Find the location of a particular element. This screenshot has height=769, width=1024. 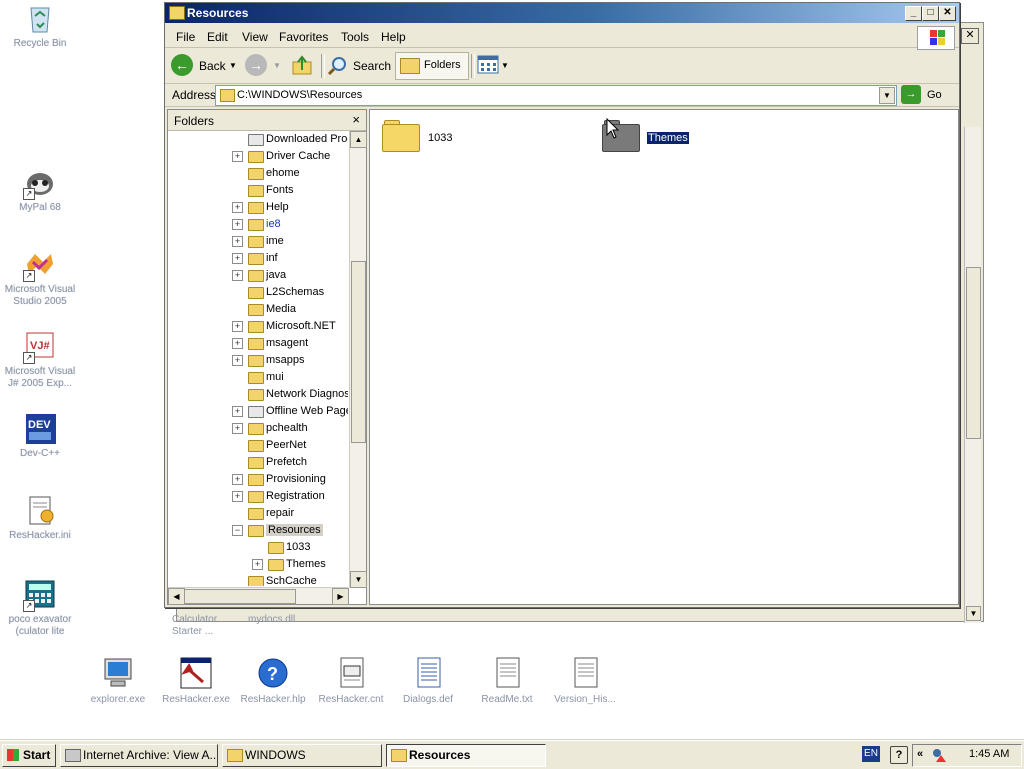

tree-item: L2Schemas is located at coordinates (258, 292).